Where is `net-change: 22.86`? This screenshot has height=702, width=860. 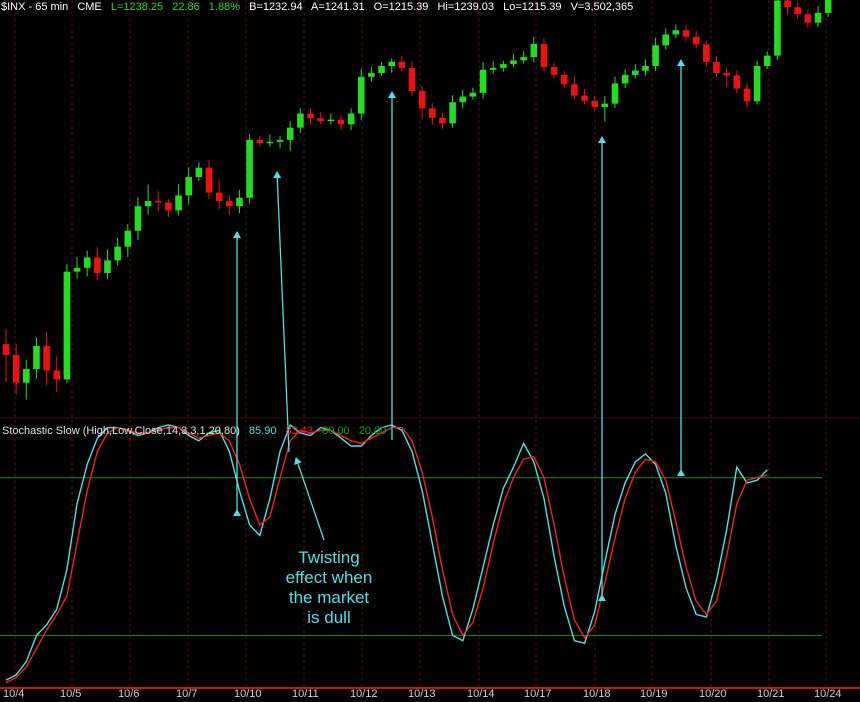
net-change: 22.86 is located at coordinates (186, 7).